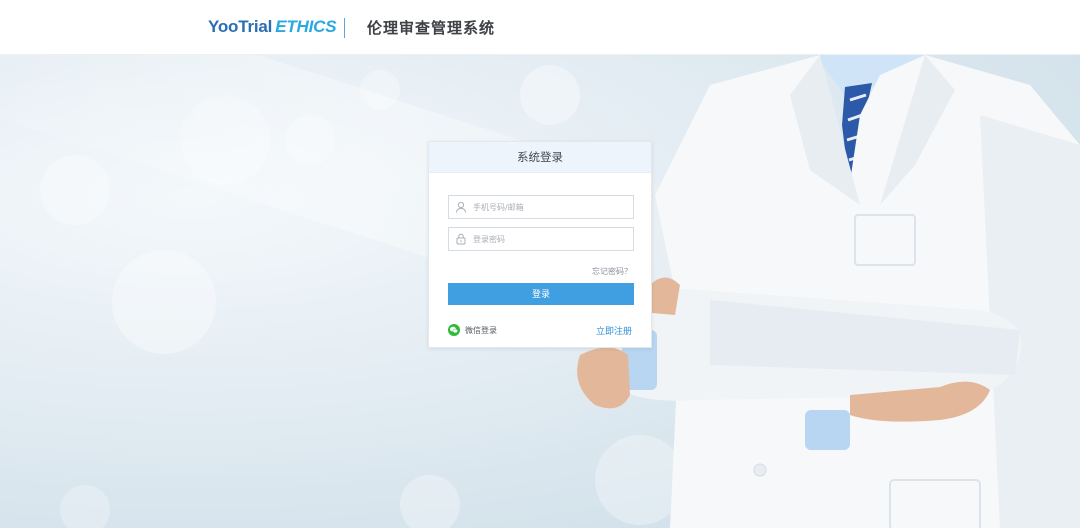 The image size is (1080, 528). I want to click on password-field, so click(541, 239).